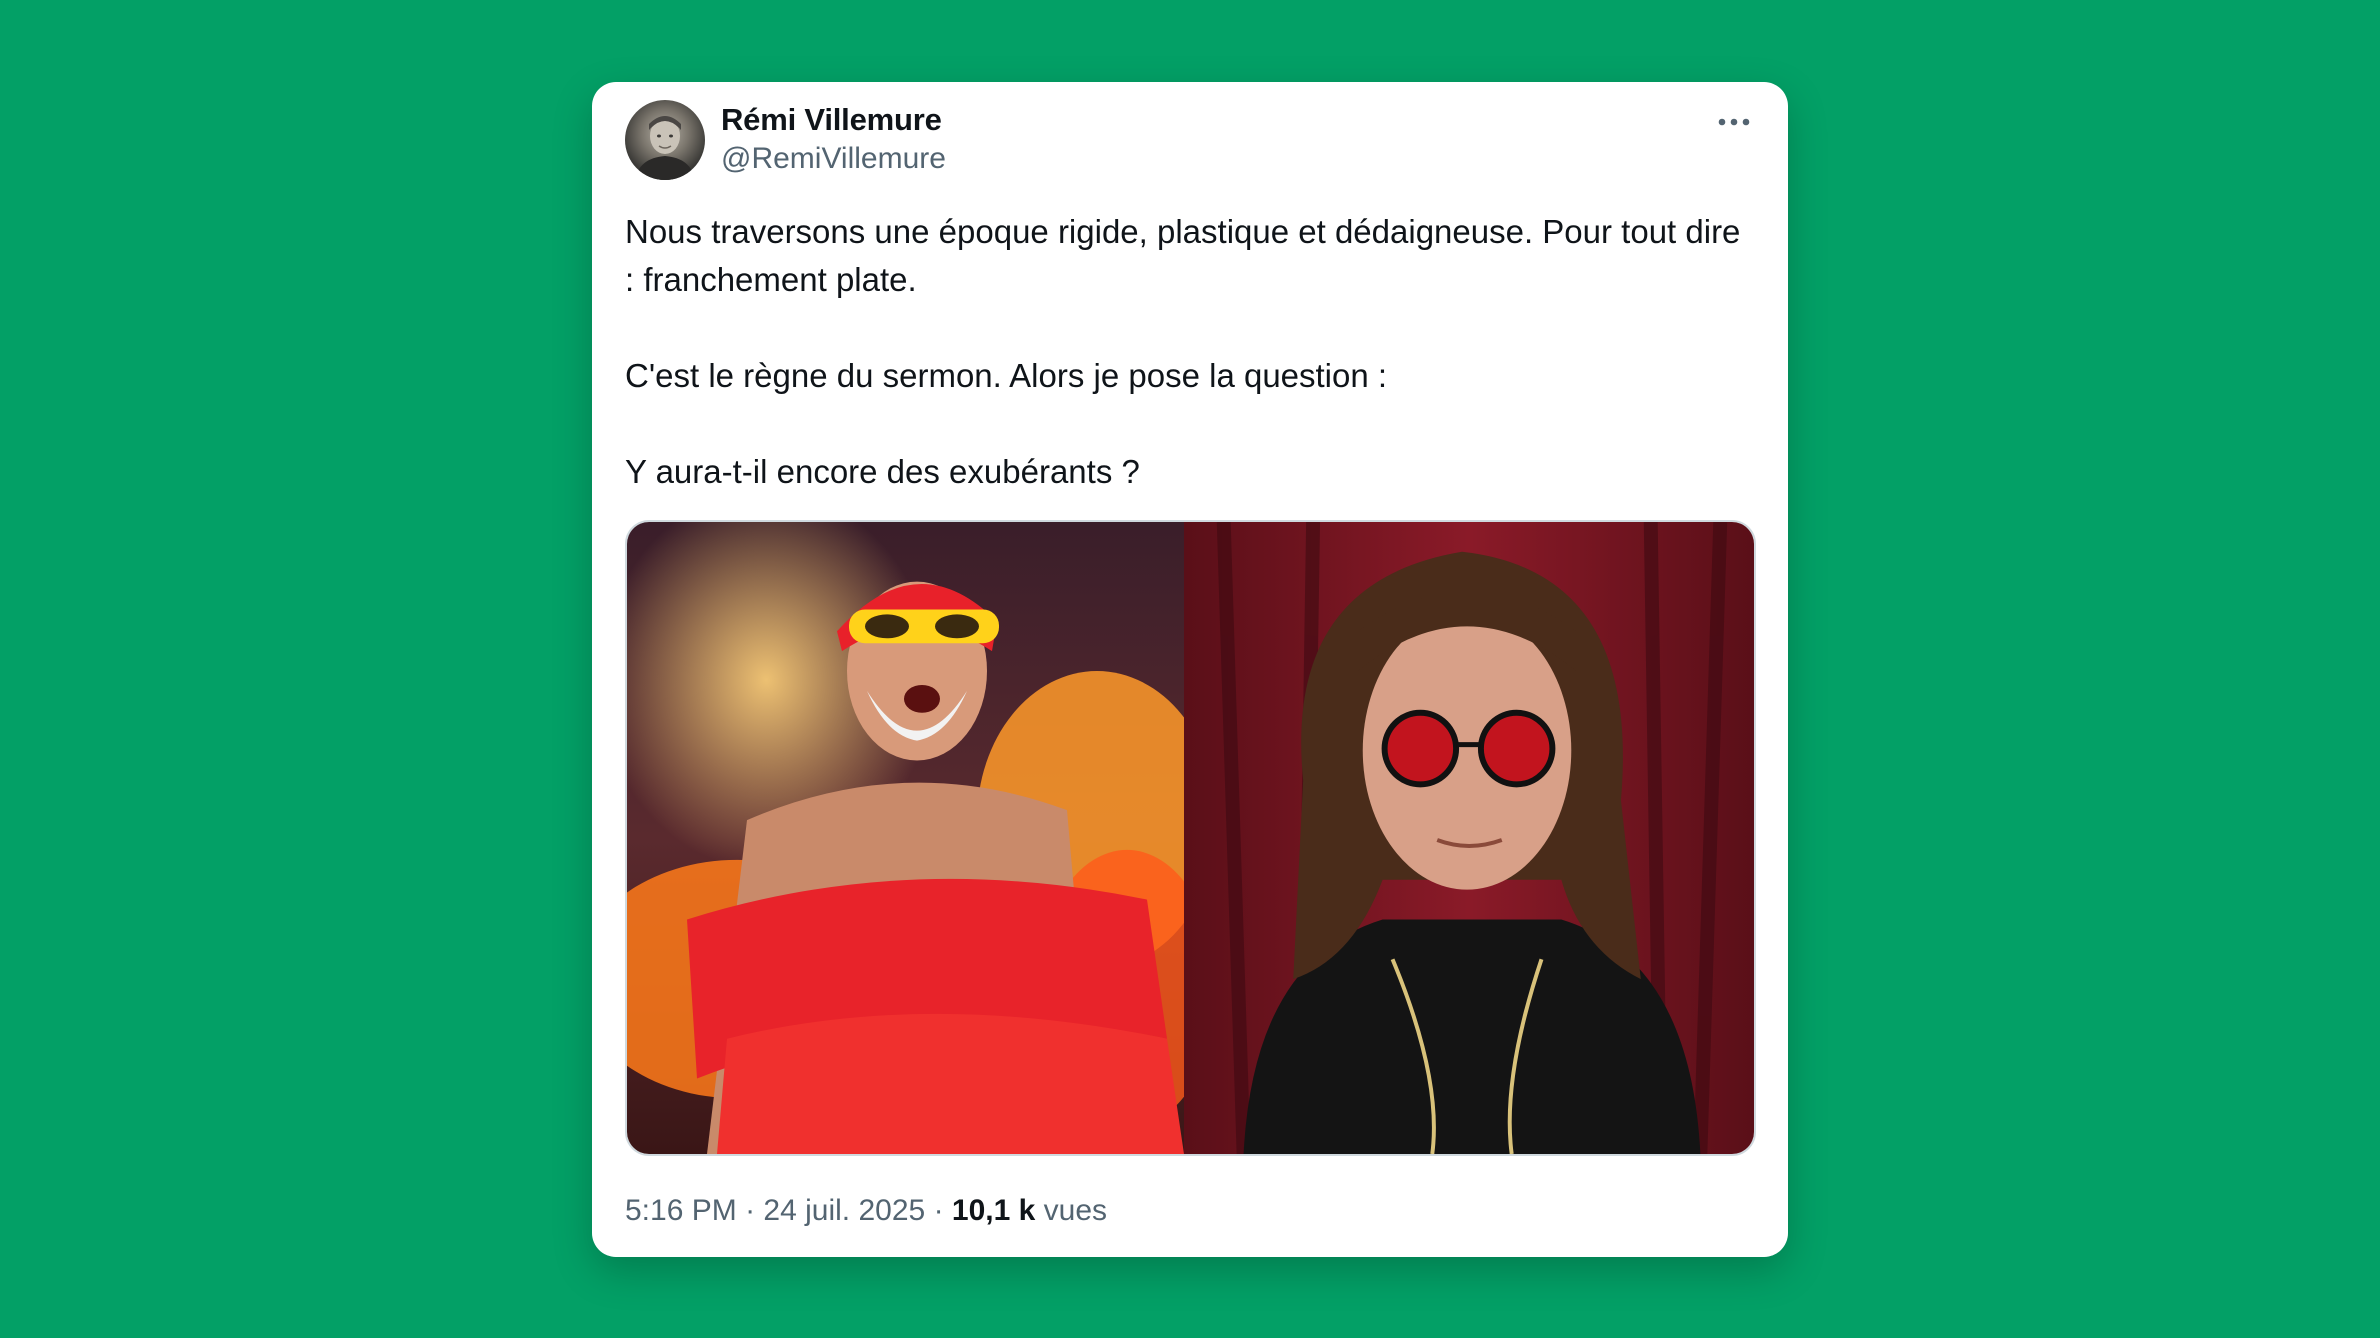 The height and width of the screenshot is (1338, 2380). I want to click on media-image-portrait, so click(1469, 838).